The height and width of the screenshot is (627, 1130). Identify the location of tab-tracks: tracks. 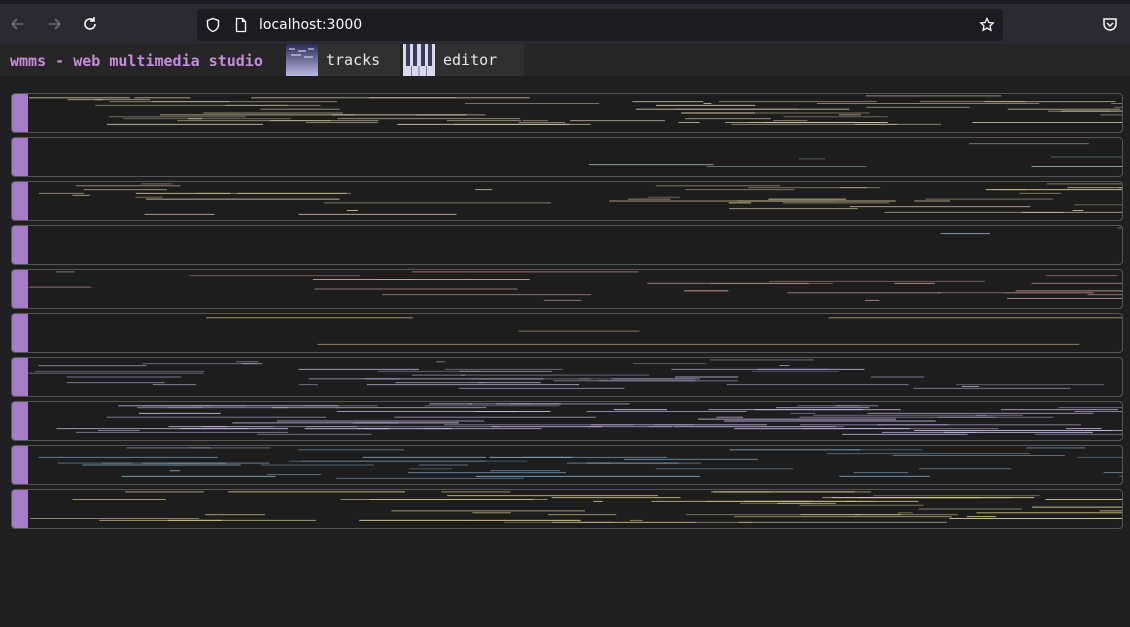
(343, 60).